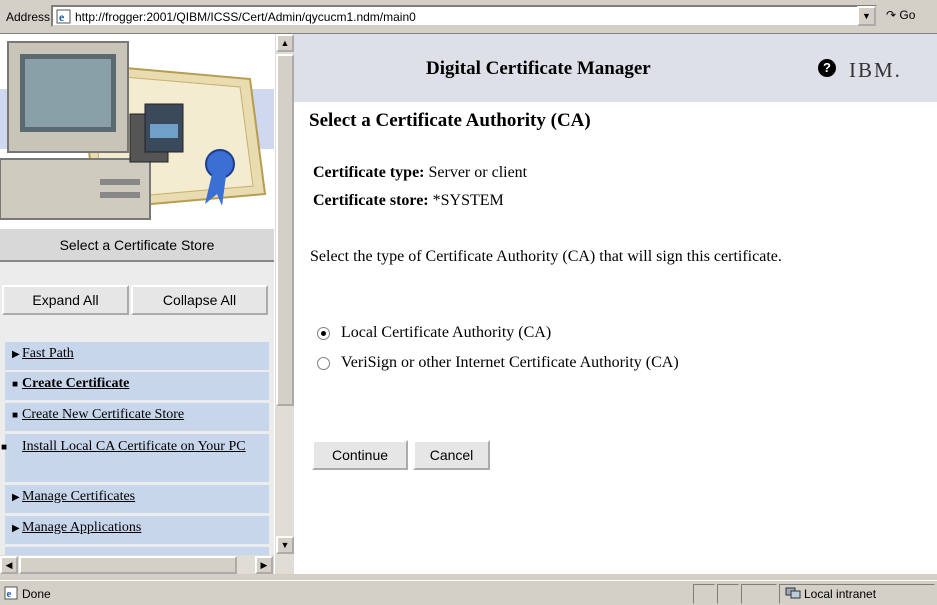  I want to click on page-title: Select a Certificate Authority (CA), so click(450, 120).